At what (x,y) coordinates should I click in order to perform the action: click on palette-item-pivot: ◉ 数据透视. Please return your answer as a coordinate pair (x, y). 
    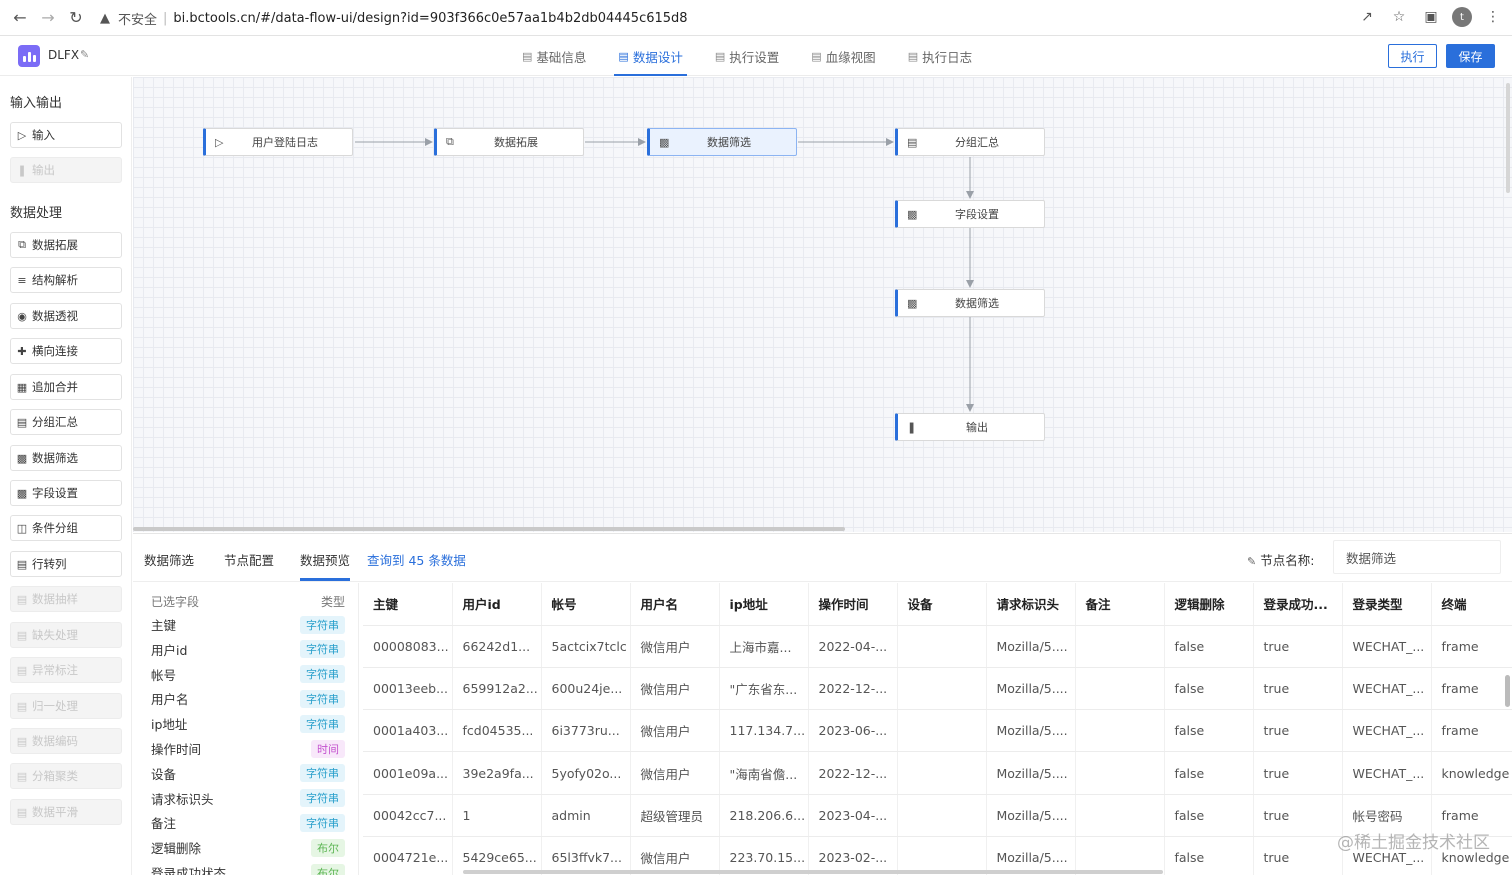
    Looking at the image, I should click on (66, 316).